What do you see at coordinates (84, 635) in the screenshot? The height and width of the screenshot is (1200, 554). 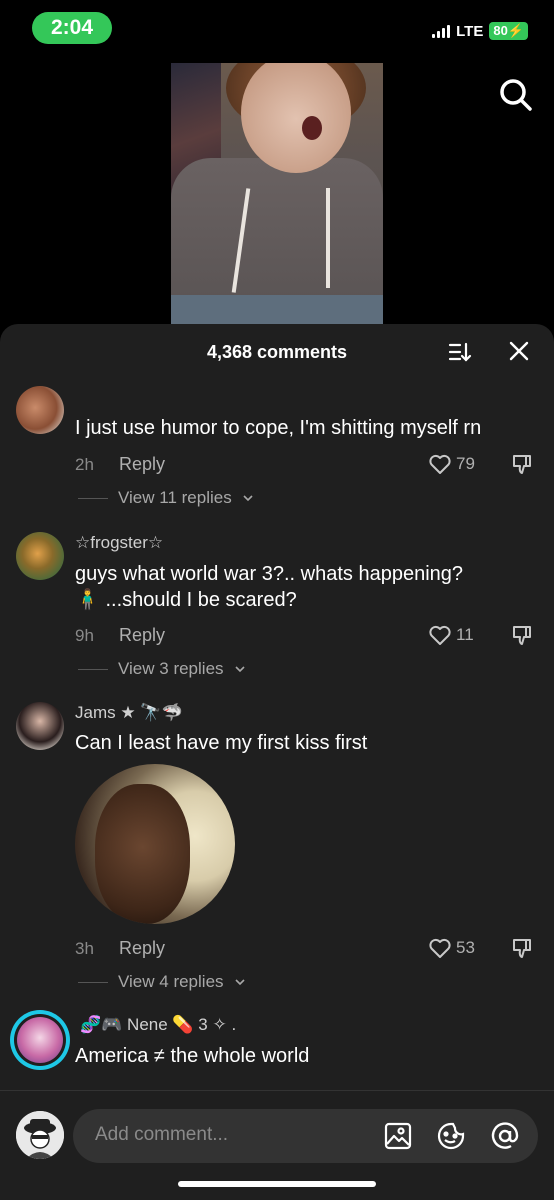 I see `comment-time: 9h` at bounding box center [84, 635].